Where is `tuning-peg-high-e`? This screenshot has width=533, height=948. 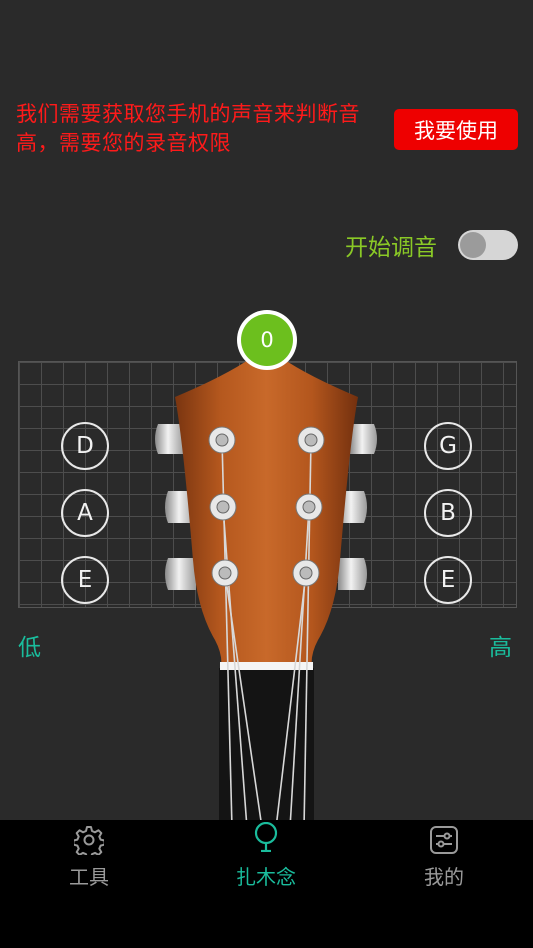
tuning-peg-high-e is located at coordinates (352, 574).